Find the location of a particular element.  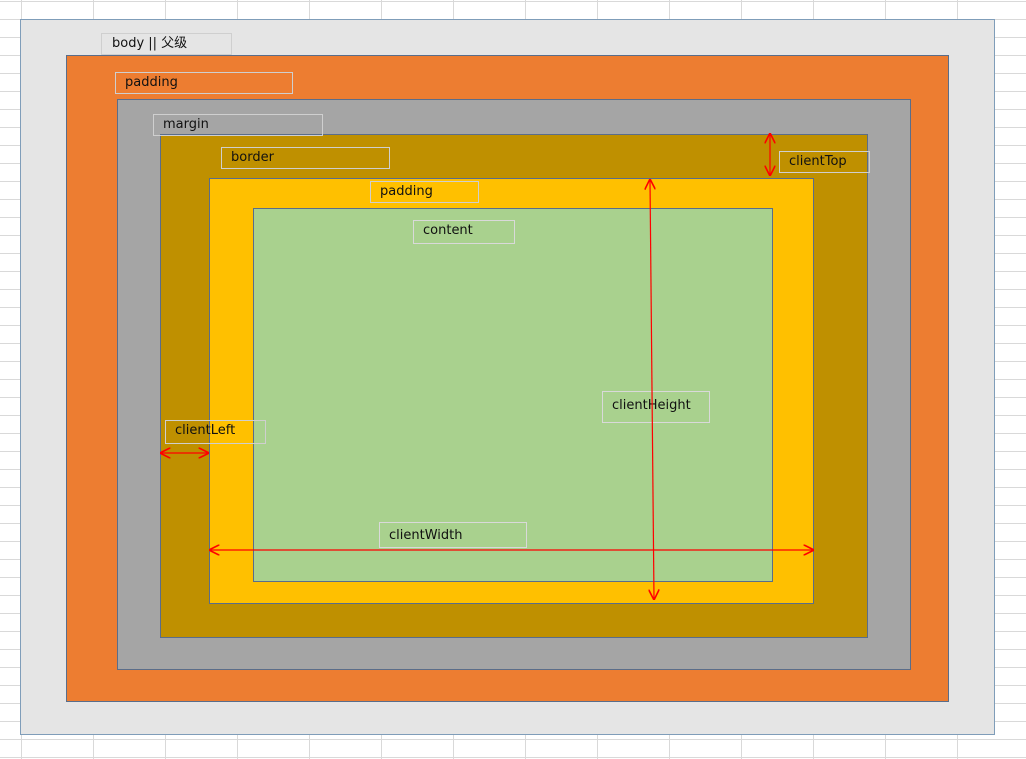

client-height-label: clientHeight is located at coordinates (656, 407).